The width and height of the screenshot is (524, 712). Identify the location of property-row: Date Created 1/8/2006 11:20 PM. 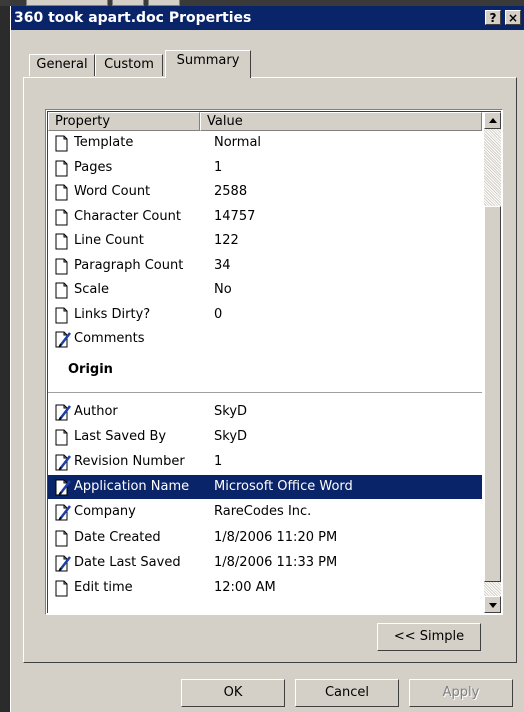
(265, 538).